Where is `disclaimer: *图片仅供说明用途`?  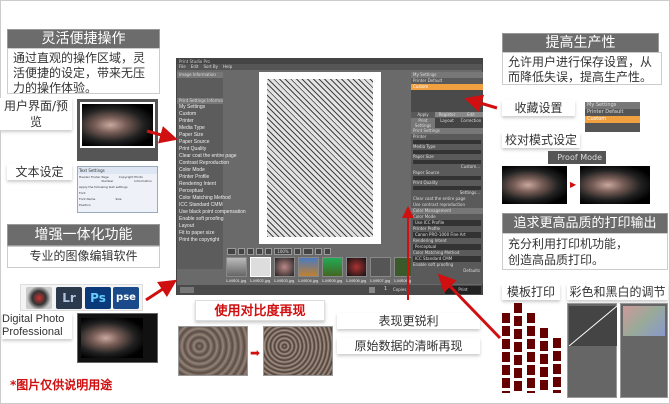 disclaimer: *图片仅供说明用途 is located at coordinates (61, 385).